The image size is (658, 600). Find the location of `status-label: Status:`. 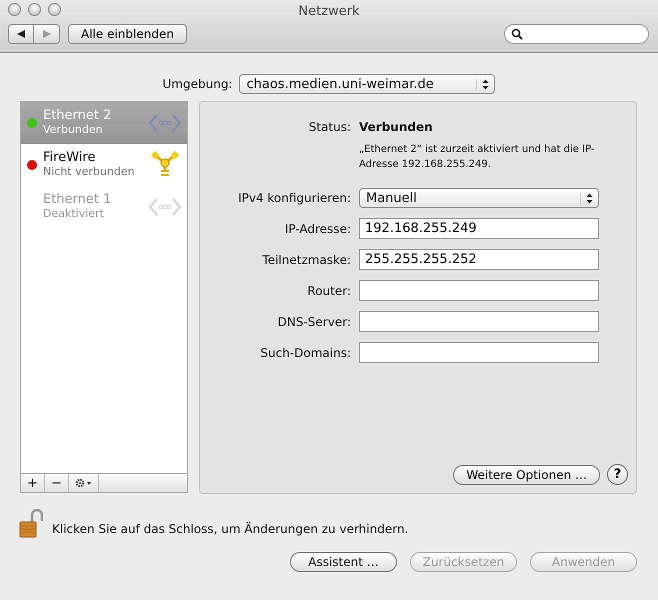

status-label: Status: is located at coordinates (329, 127).